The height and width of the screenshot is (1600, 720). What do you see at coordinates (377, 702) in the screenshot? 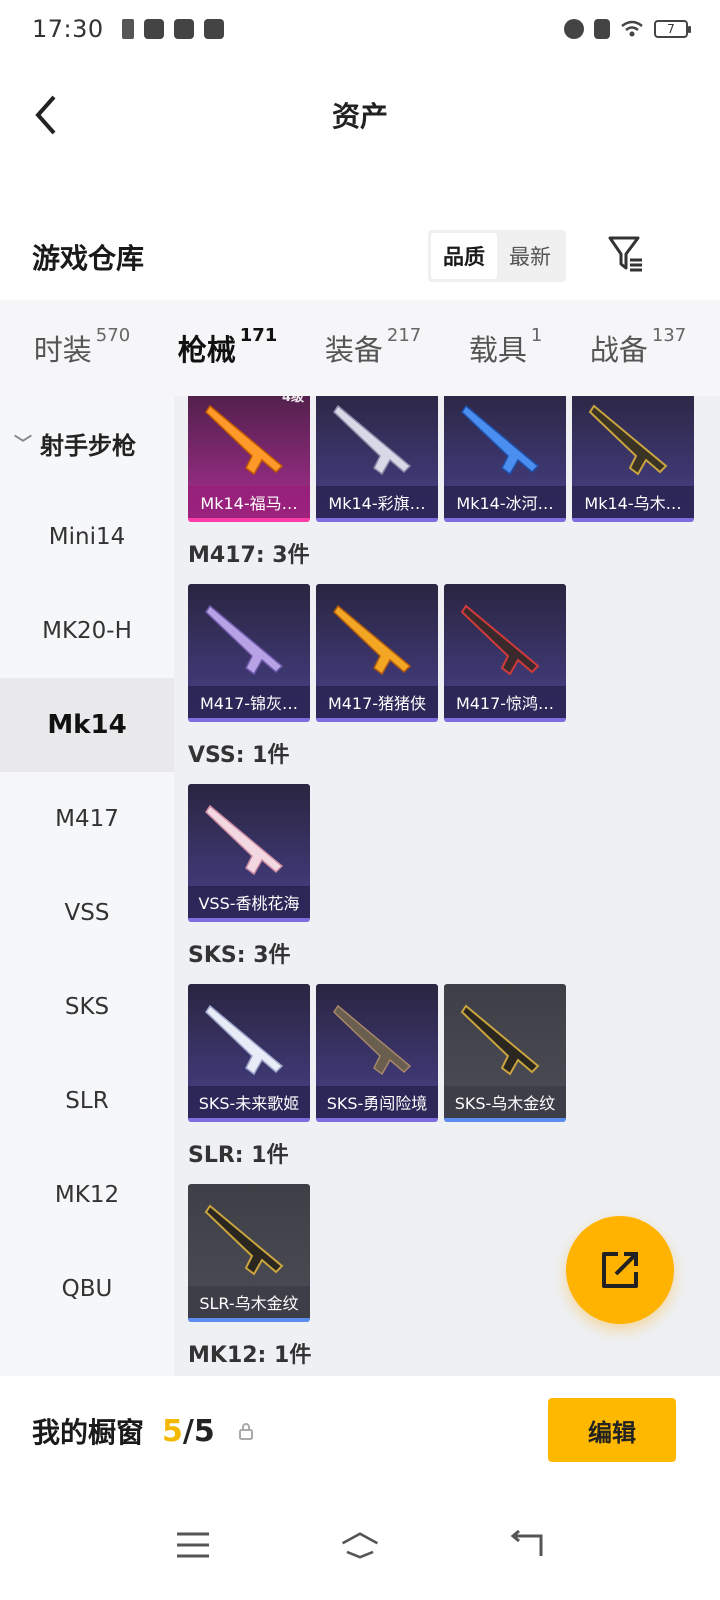
I see `item-name: M417-猪猪侠` at bounding box center [377, 702].